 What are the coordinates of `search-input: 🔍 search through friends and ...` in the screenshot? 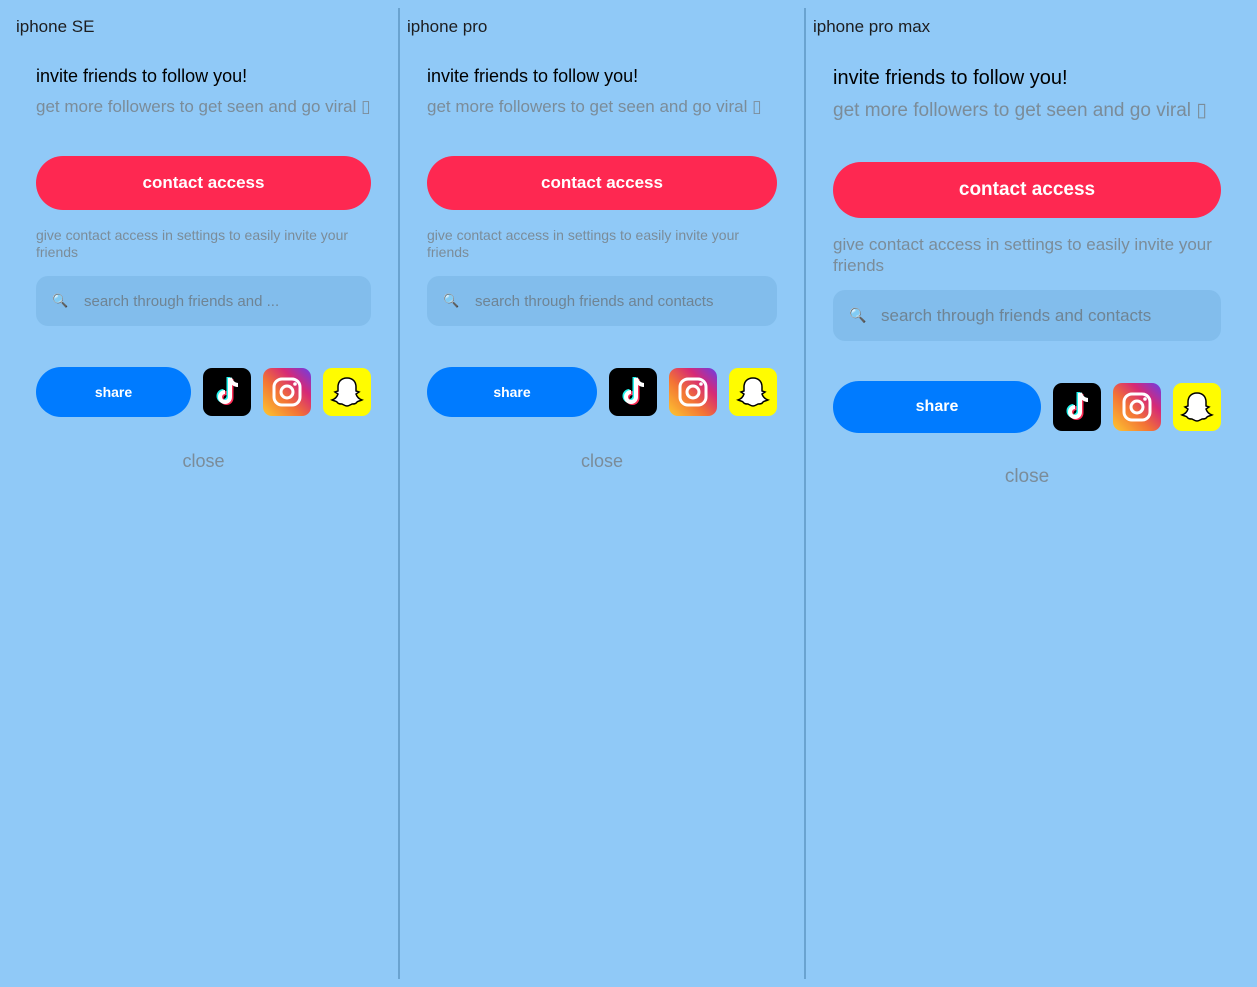 It's located at (203, 301).